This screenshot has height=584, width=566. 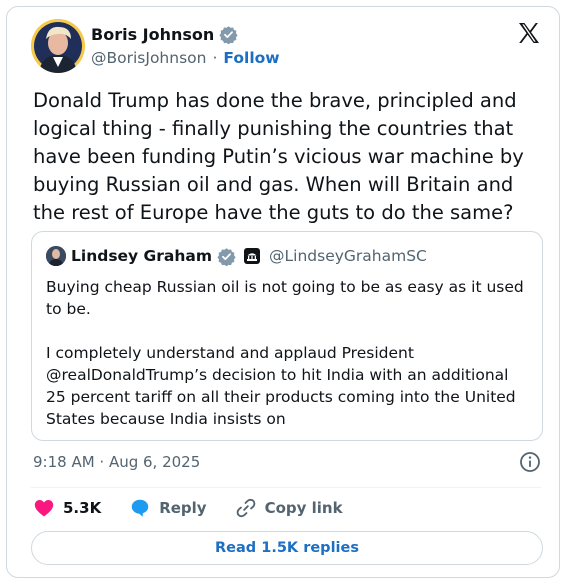 What do you see at coordinates (44, 508) in the screenshot?
I see `heart-icon` at bounding box center [44, 508].